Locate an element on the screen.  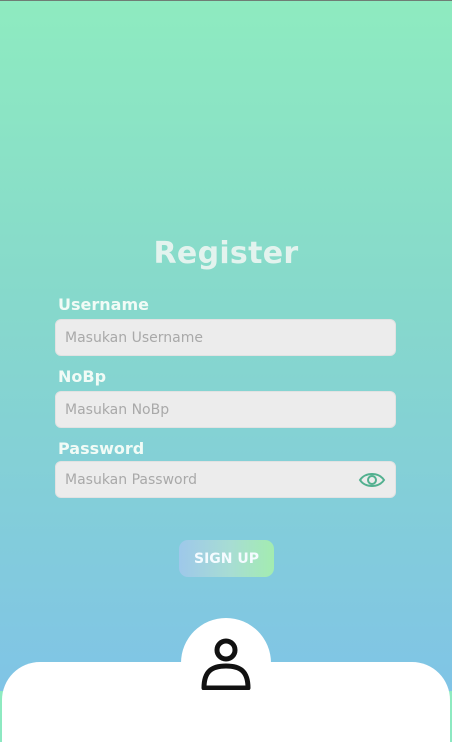
user-icon is located at coordinates (226, 664).